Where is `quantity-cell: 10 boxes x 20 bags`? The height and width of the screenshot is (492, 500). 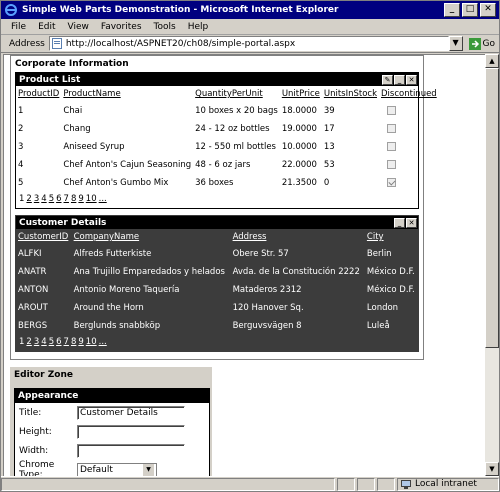
quantity-cell: 10 boxes x 20 bags is located at coordinates (236, 111).